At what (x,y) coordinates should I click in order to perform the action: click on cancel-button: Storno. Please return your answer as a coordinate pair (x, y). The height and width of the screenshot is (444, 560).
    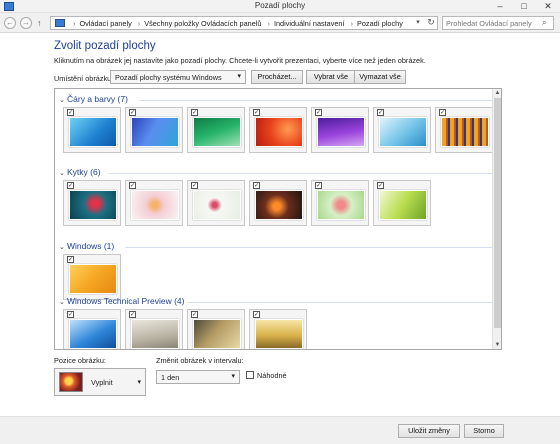
    Looking at the image, I should click on (484, 431).